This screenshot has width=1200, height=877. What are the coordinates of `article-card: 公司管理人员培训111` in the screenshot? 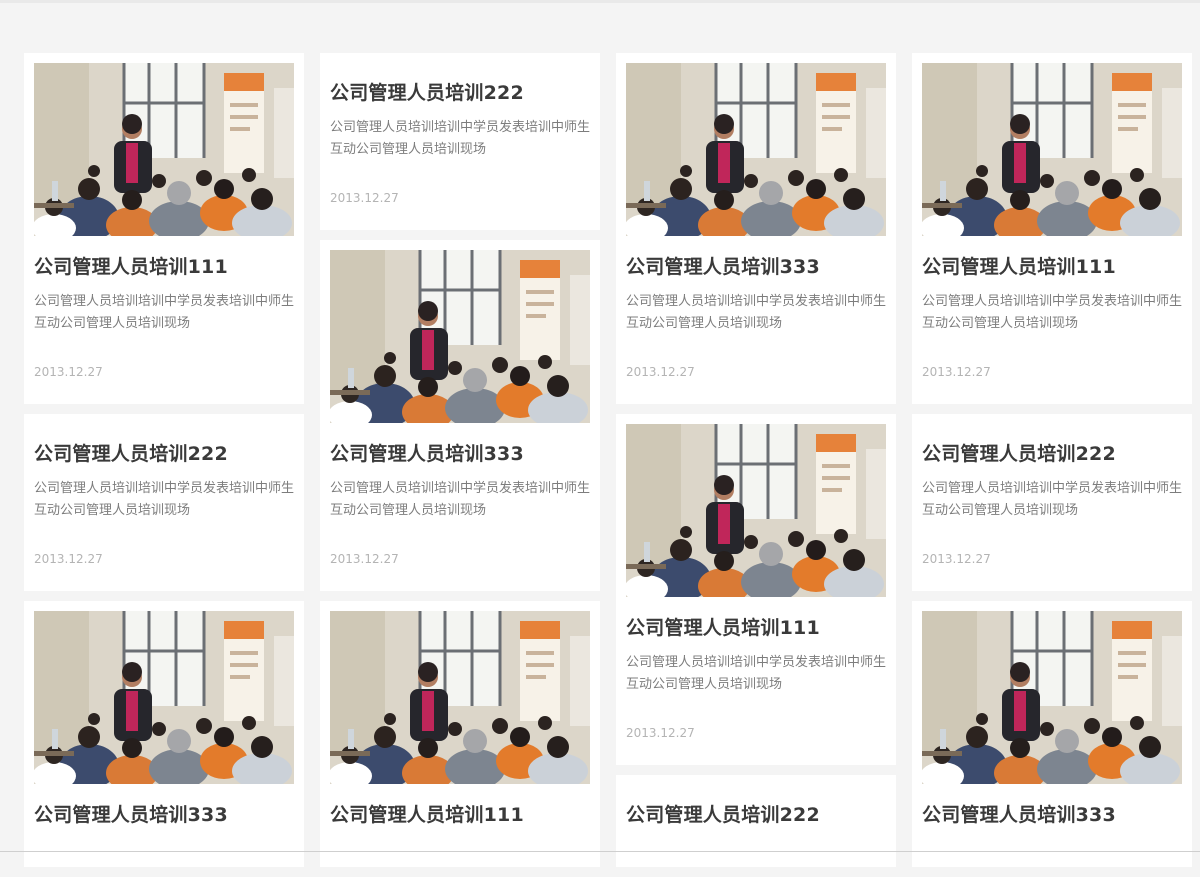 It's located at (460, 734).